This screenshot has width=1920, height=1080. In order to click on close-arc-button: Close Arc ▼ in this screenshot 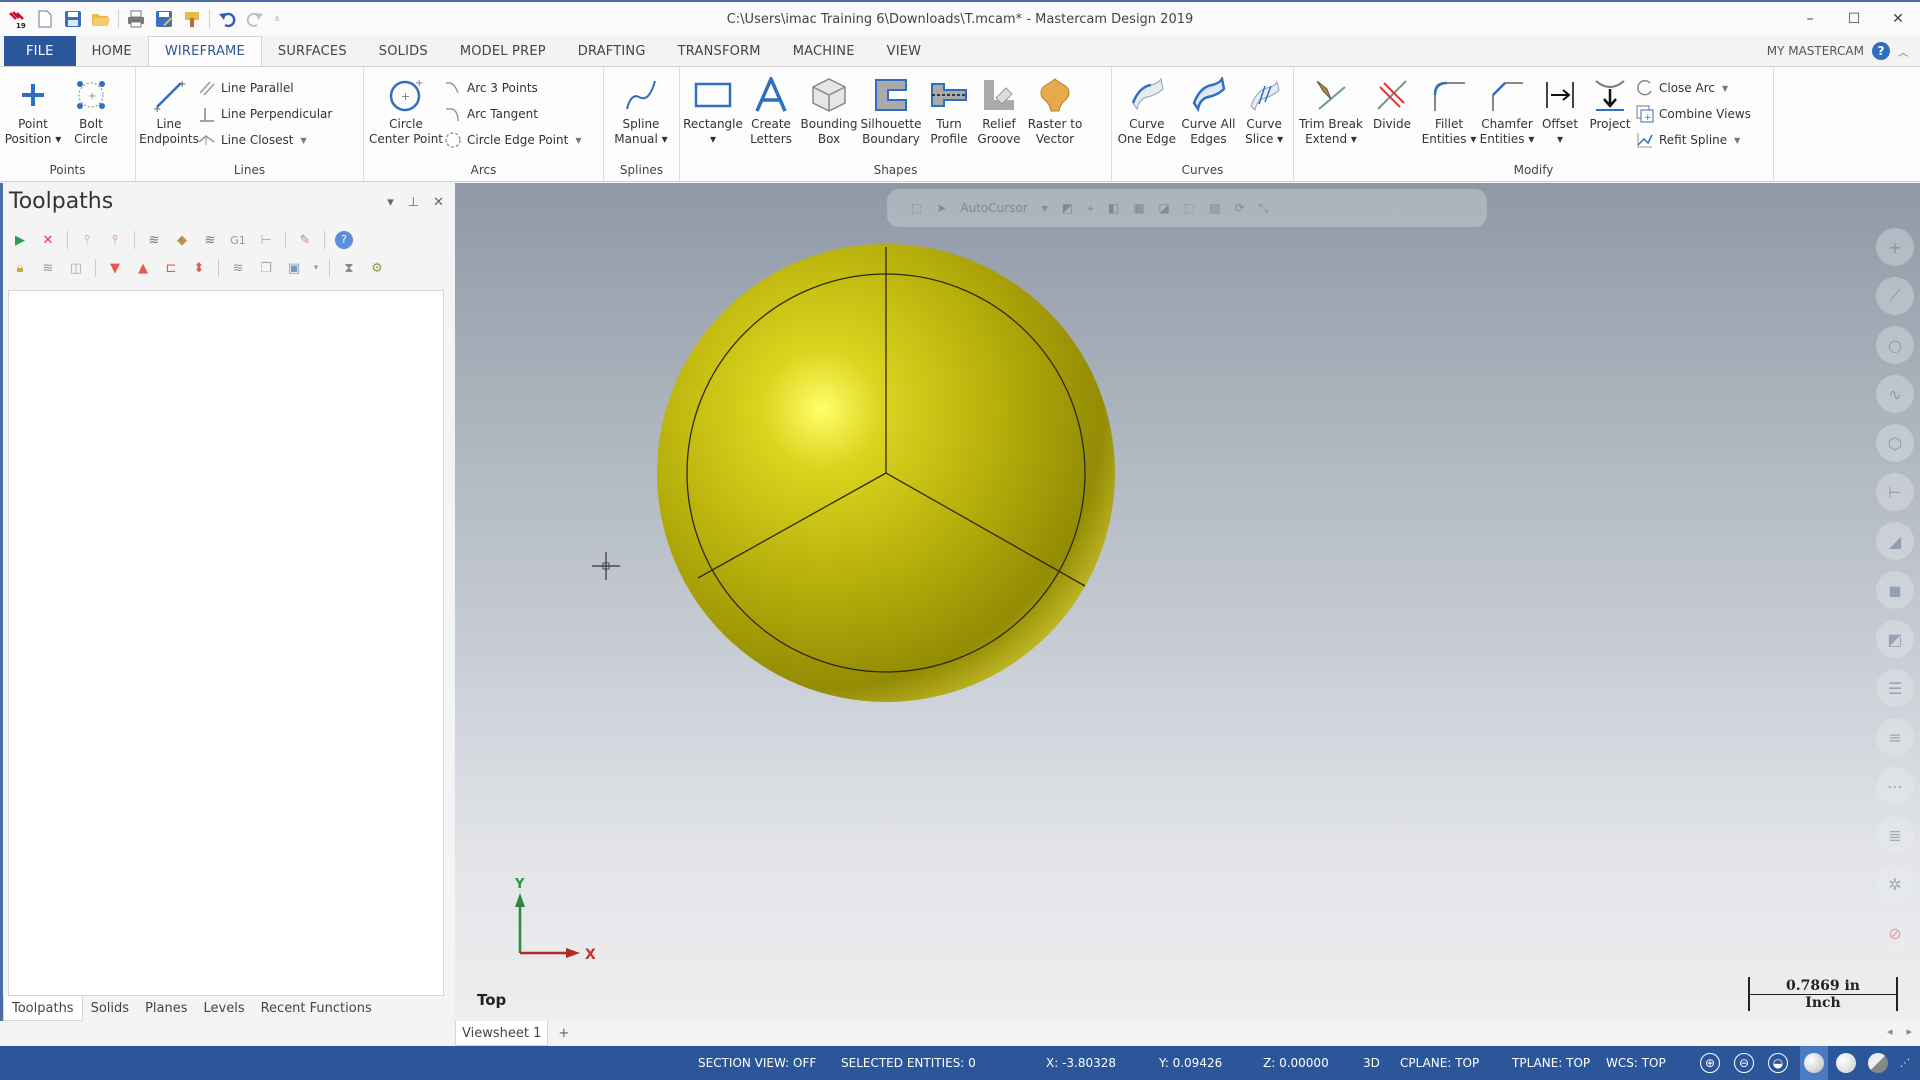, I will do `click(1696, 88)`.